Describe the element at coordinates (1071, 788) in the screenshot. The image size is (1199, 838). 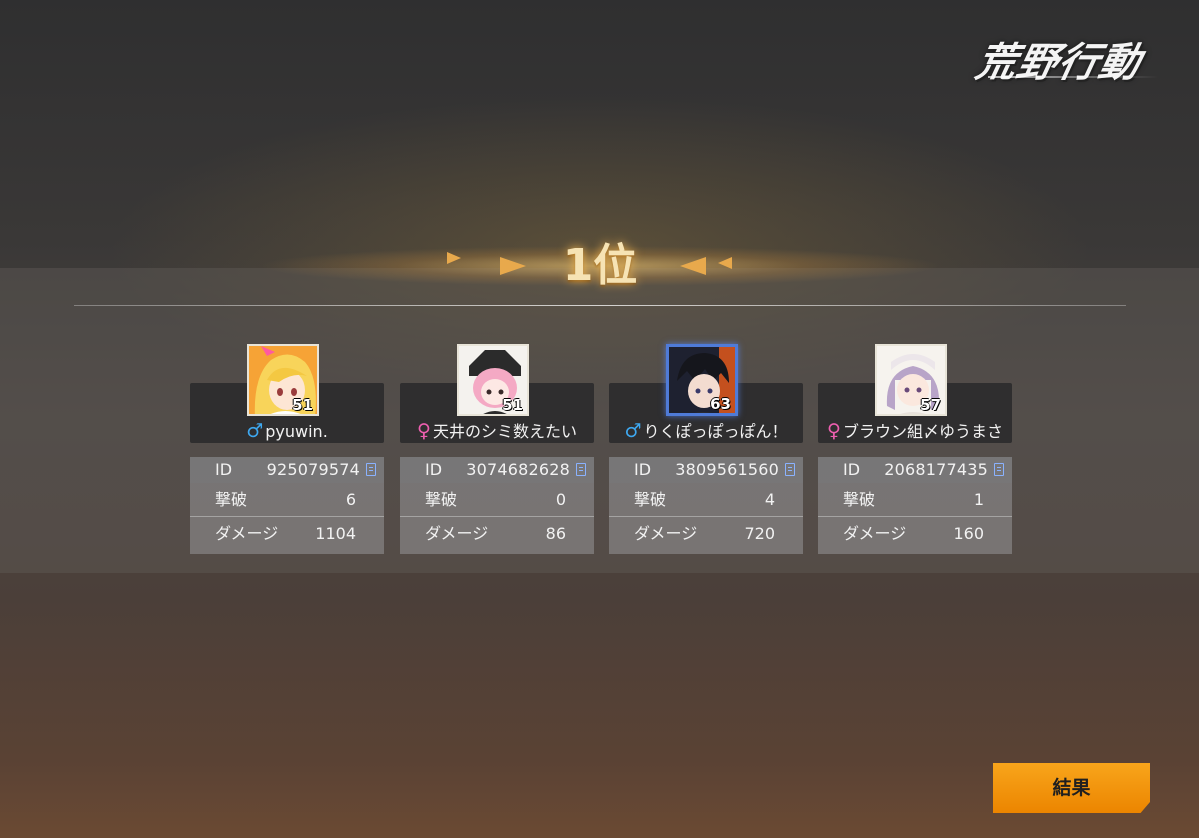
I see `result-button: 結果` at that location.